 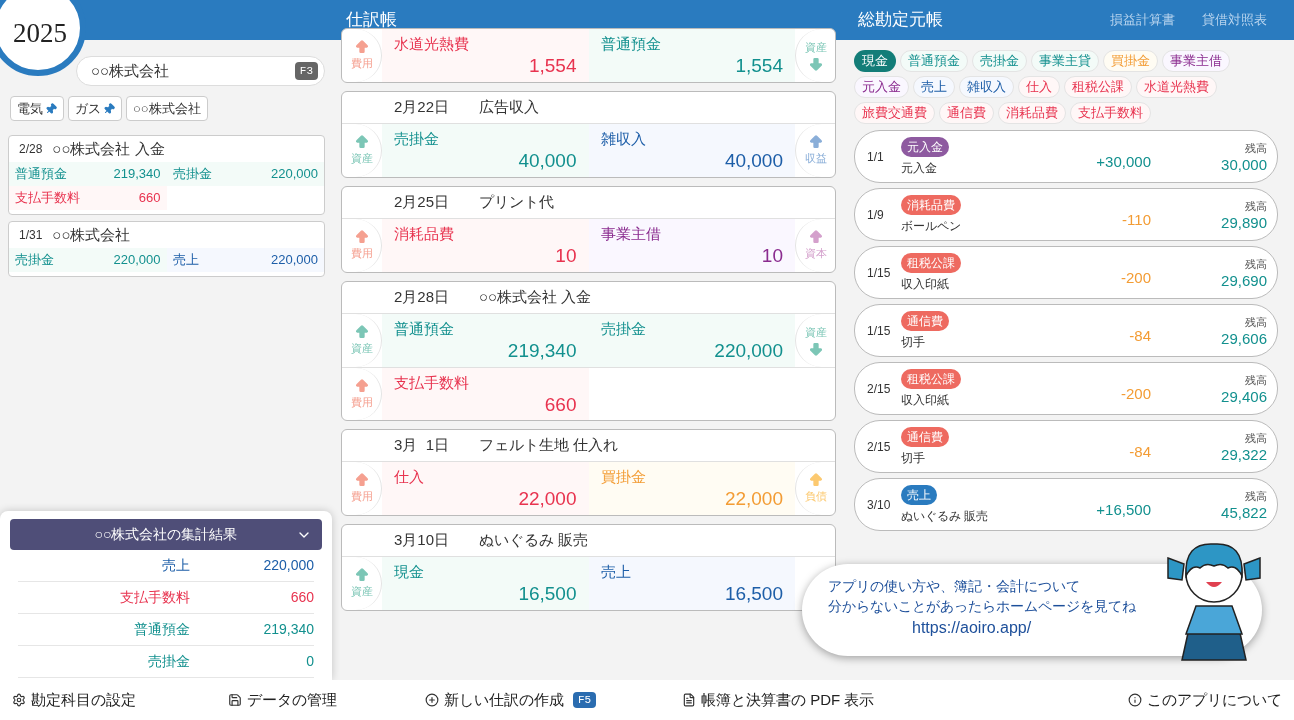 What do you see at coordinates (43, 38) in the screenshot?
I see `year-badge: 2025` at bounding box center [43, 38].